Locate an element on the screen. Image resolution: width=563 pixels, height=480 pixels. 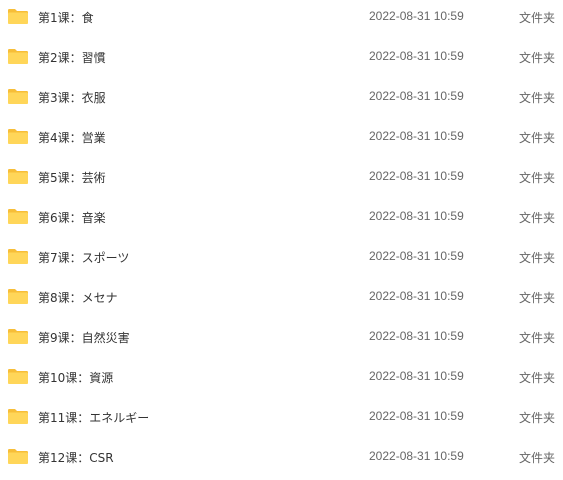
file-row: 第2课：習慣 2022-08-31 10:59 文件夹 is located at coordinates (281, 60).